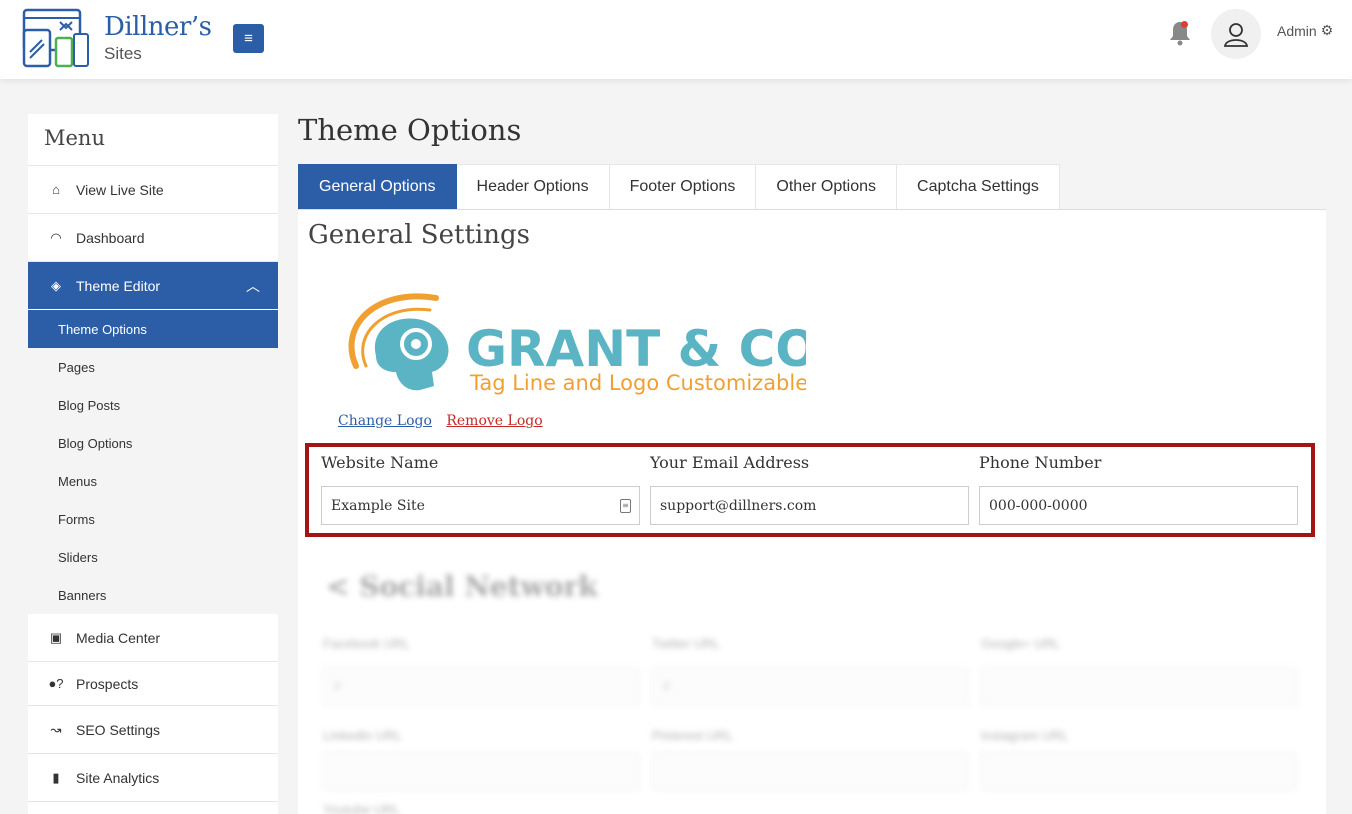 The image size is (1352, 814). I want to click on linkedin-label: LinkedIn URL, so click(362, 735).